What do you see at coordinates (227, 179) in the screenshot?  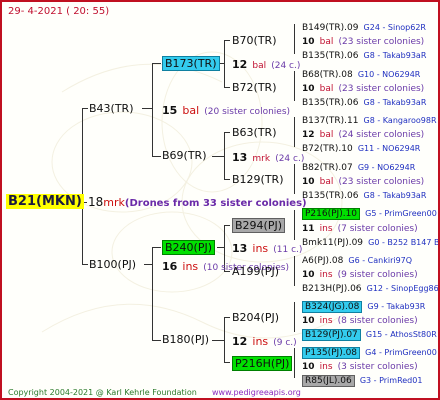 I see `connector-b129` at bounding box center [227, 179].